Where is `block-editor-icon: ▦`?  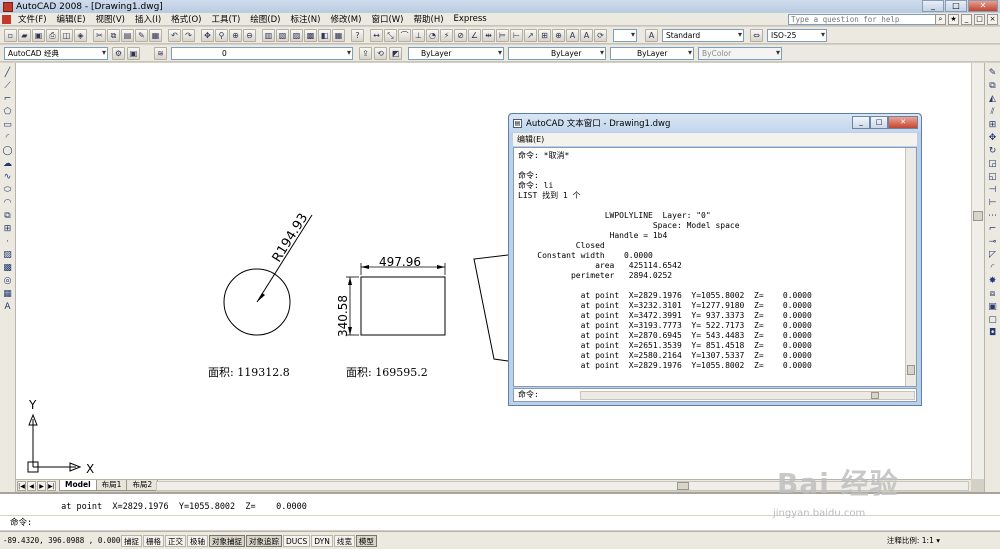 block-editor-icon: ▦ is located at coordinates (155, 35).